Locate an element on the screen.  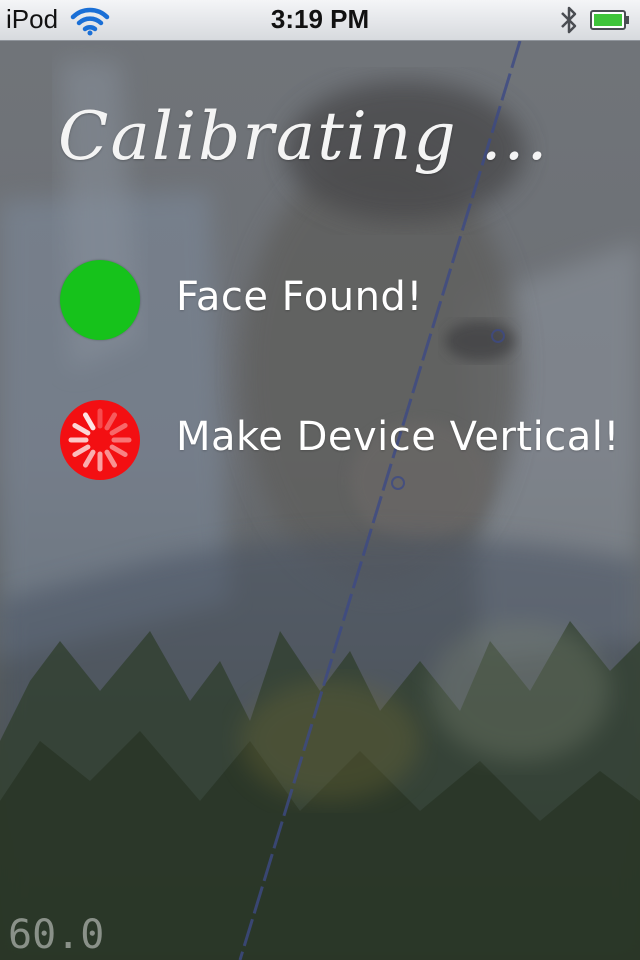
bluetooth-icon is located at coordinates (569, 20).